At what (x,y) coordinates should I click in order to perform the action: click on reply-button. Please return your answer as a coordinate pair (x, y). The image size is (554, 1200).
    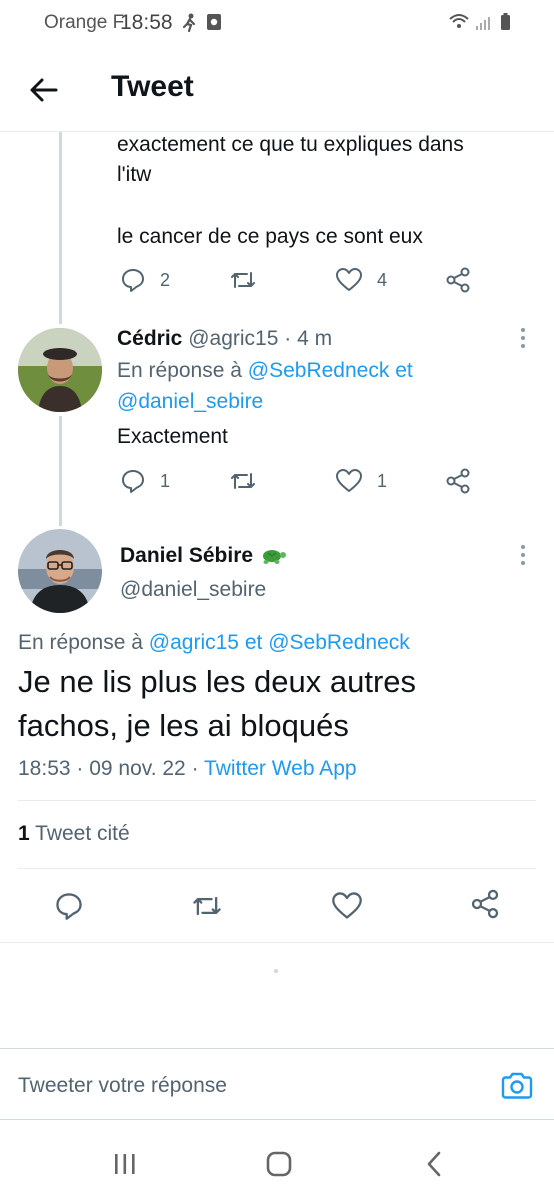
    Looking at the image, I should click on (69, 906).